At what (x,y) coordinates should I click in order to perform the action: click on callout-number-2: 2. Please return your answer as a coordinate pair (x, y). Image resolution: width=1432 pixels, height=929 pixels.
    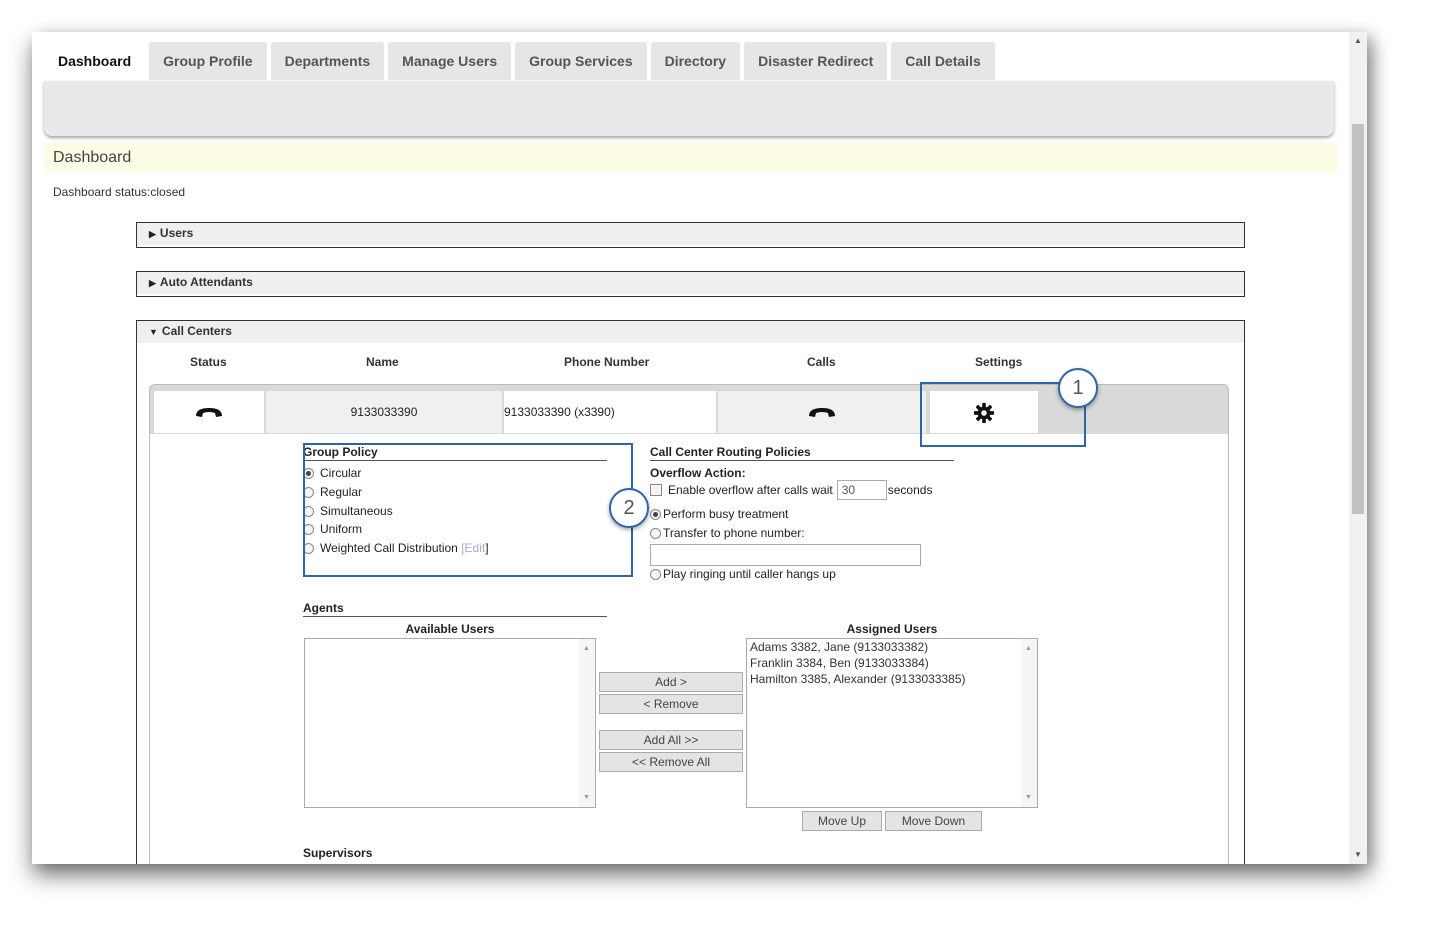
    Looking at the image, I should click on (629, 508).